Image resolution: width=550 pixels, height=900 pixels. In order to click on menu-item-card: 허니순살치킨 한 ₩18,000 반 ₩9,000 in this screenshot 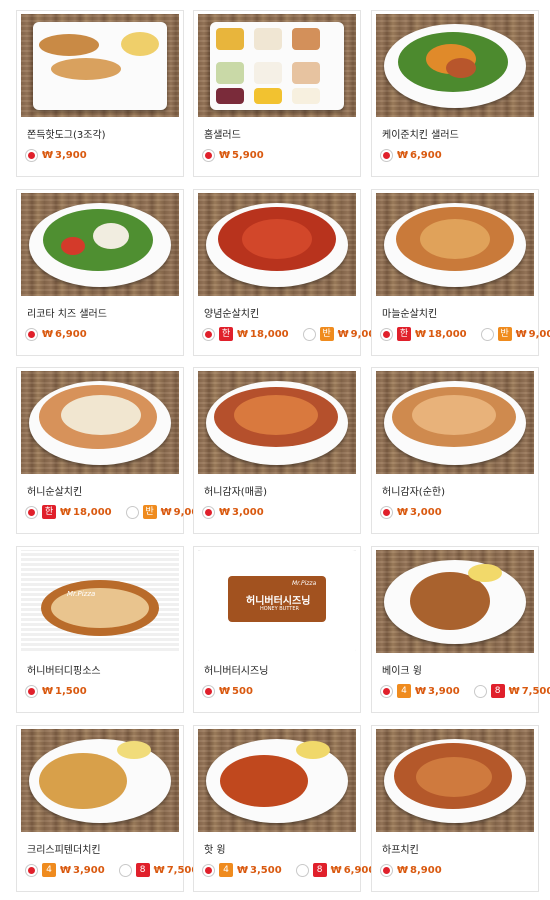, I will do `click(110, 450)`.